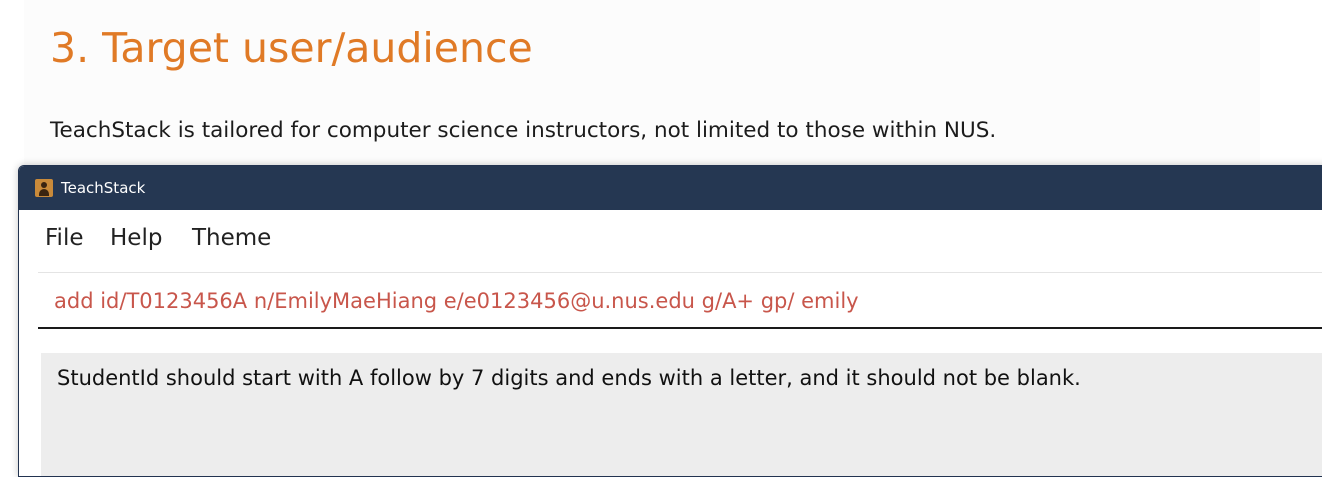 This screenshot has height=477, width=1322. I want to click on menu-file: File, so click(64, 238).